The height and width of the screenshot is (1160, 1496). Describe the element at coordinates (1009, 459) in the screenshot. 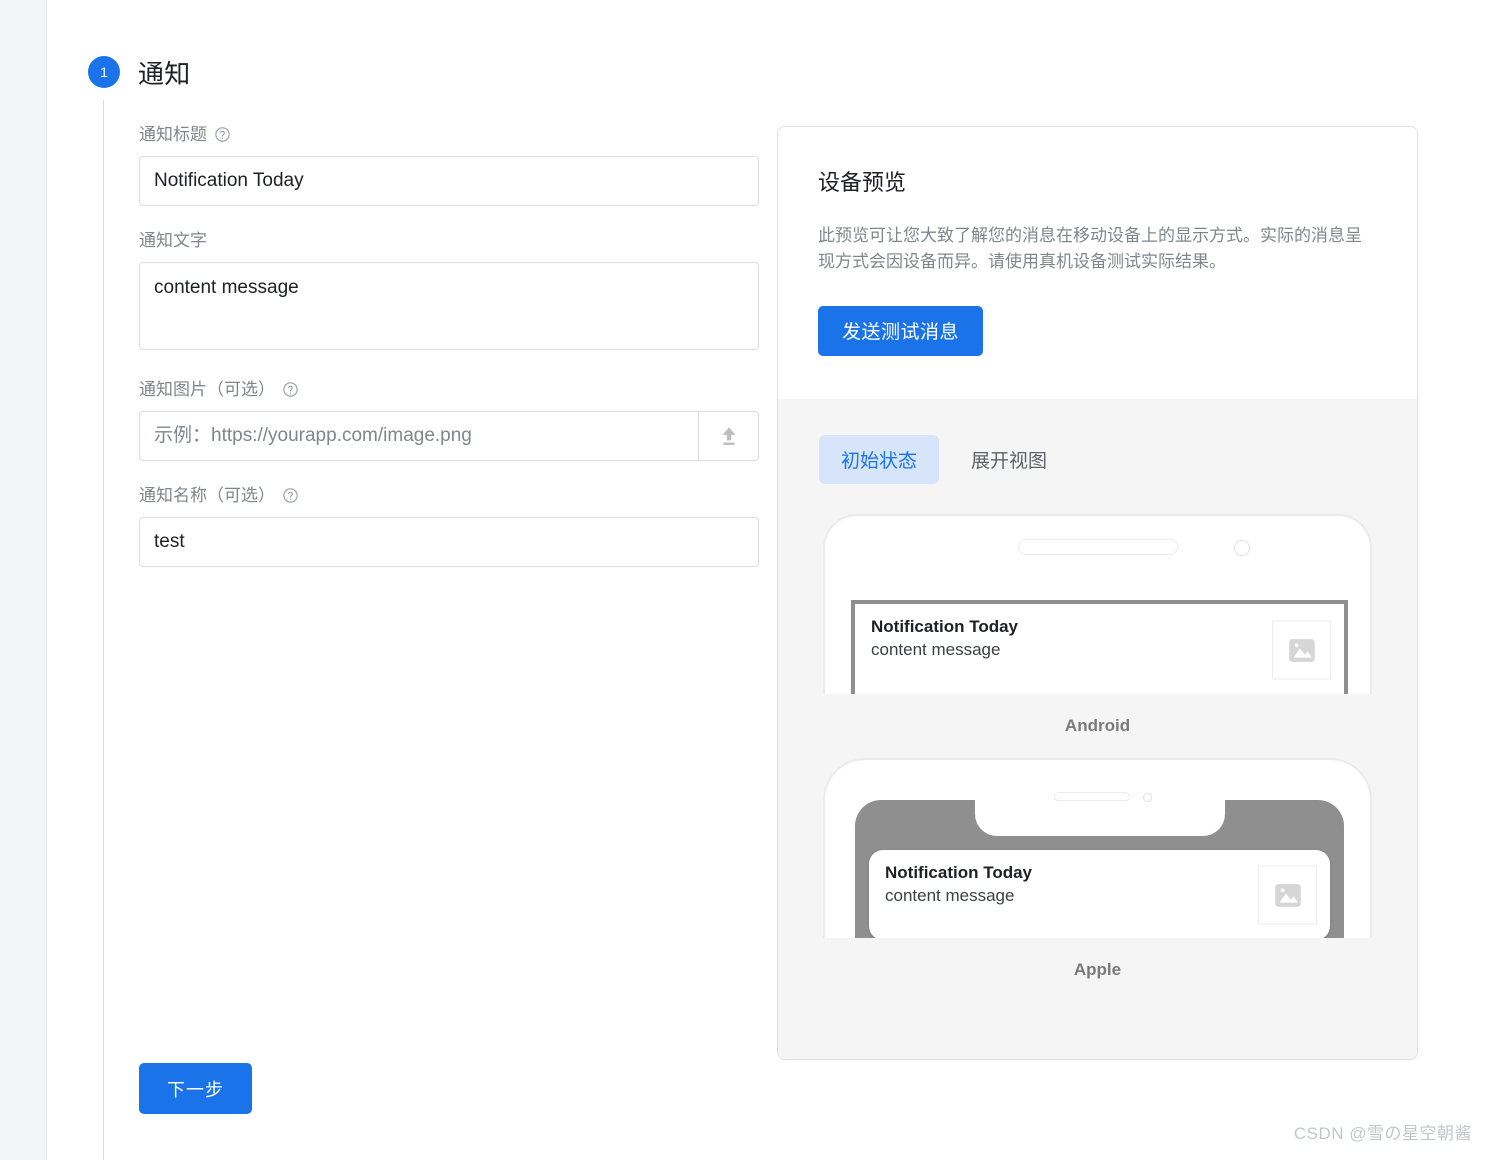

I see `tab-expanded-view: 展开视图` at that location.